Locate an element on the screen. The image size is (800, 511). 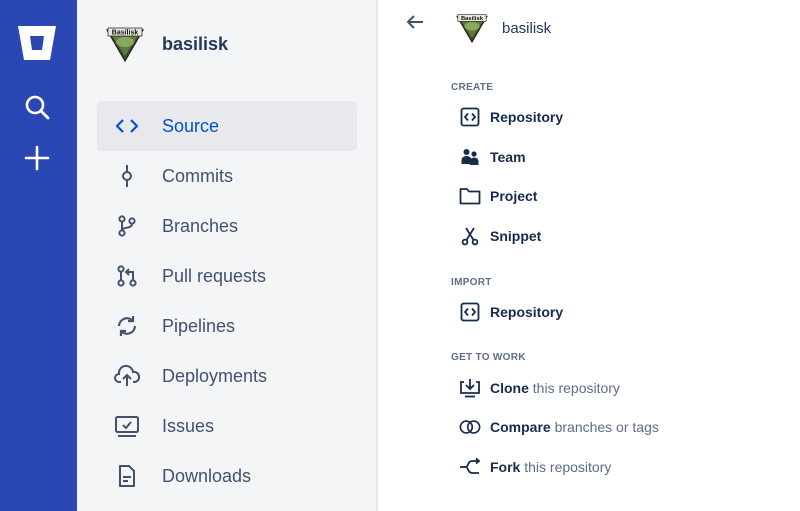
nav-item-label: Source is located at coordinates (191, 125).